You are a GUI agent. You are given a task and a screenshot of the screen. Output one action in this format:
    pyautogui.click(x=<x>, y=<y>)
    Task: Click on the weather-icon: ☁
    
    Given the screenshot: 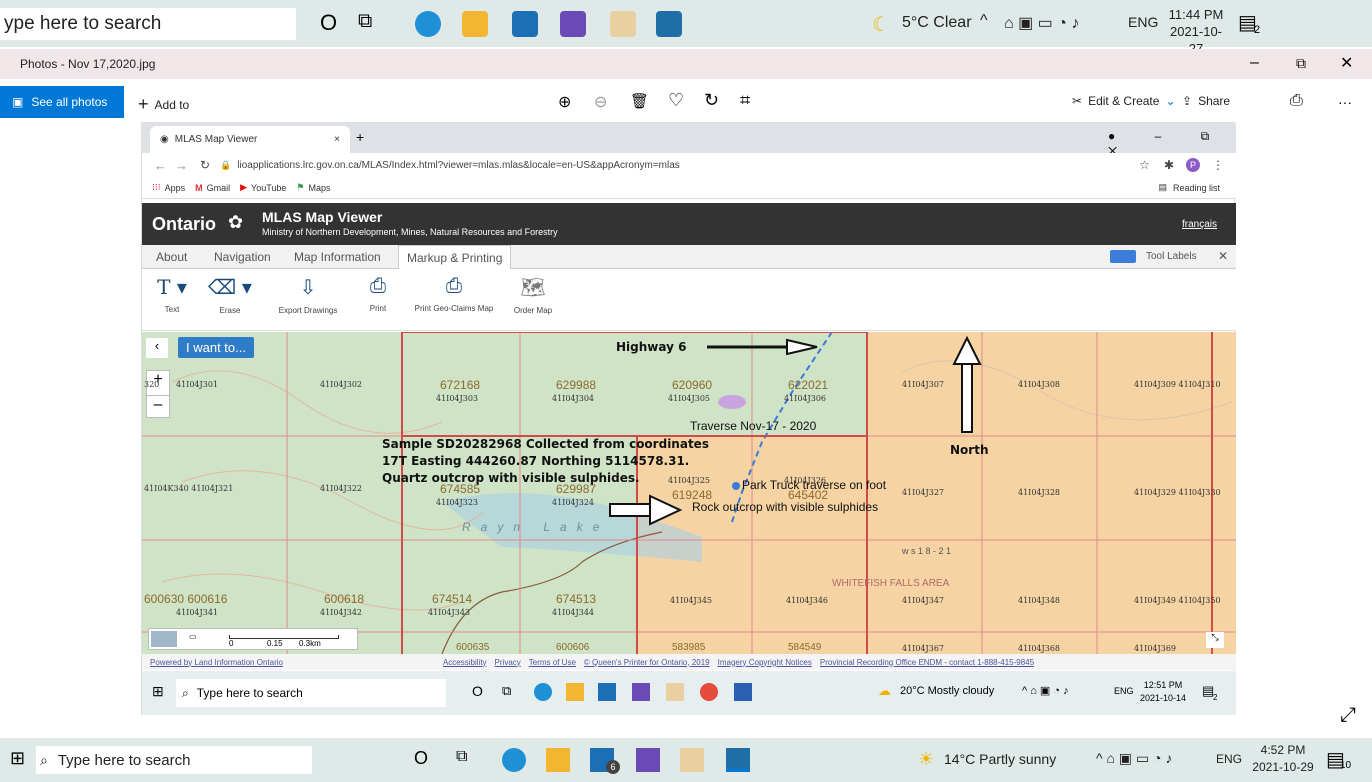 What is the action you would take?
    pyautogui.click(x=884, y=691)
    